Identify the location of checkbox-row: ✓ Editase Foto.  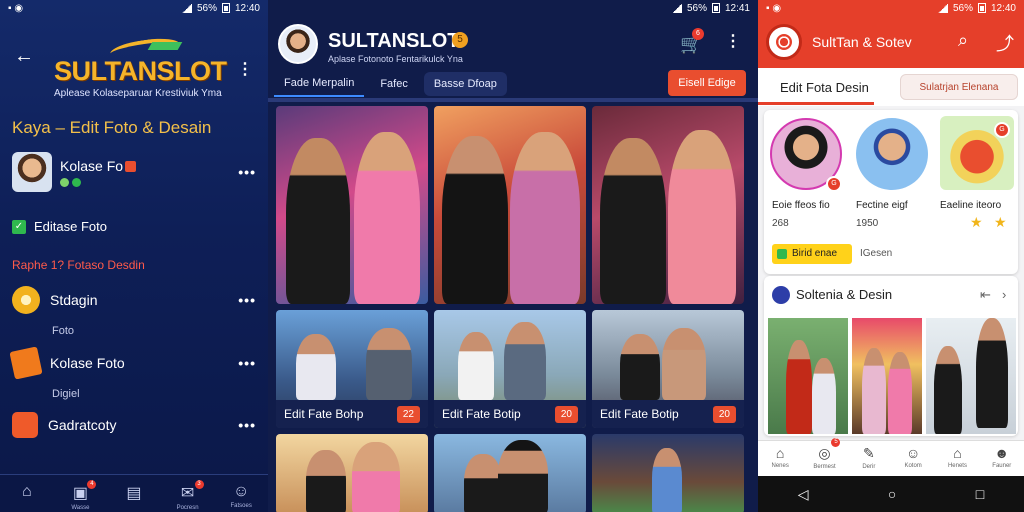
(134, 226).